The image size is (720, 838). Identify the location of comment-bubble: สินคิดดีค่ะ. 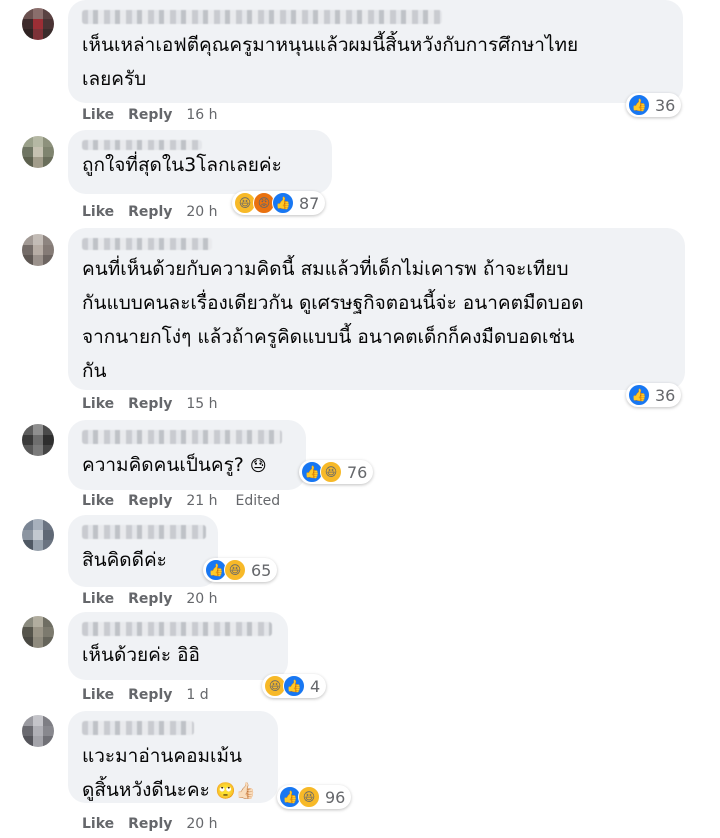
(143, 551).